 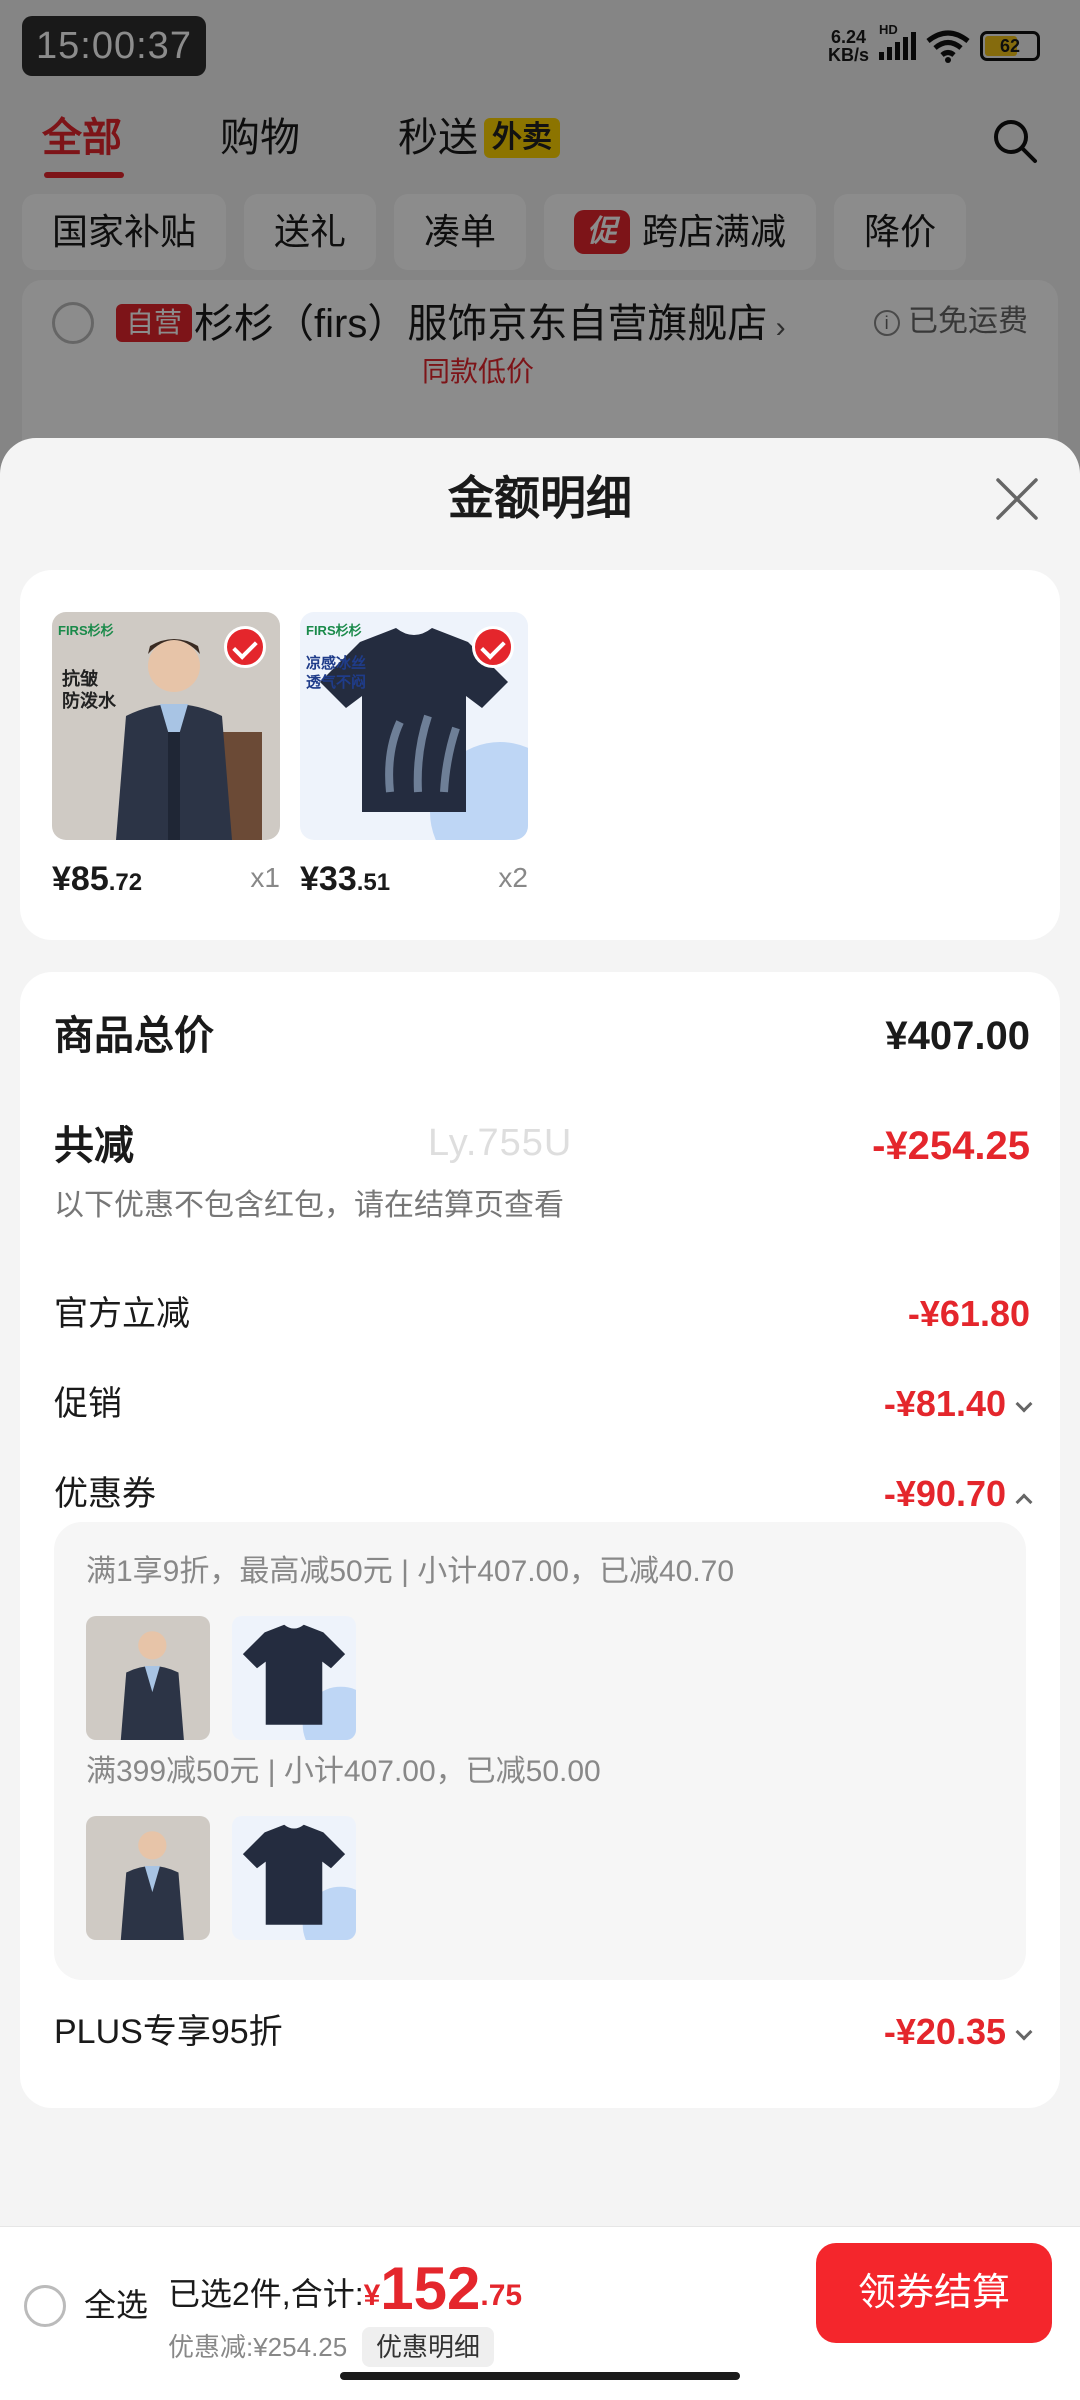 What do you see at coordinates (166, 879) in the screenshot?
I see `product-price: ¥85.72 x1` at bounding box center [166, 879].